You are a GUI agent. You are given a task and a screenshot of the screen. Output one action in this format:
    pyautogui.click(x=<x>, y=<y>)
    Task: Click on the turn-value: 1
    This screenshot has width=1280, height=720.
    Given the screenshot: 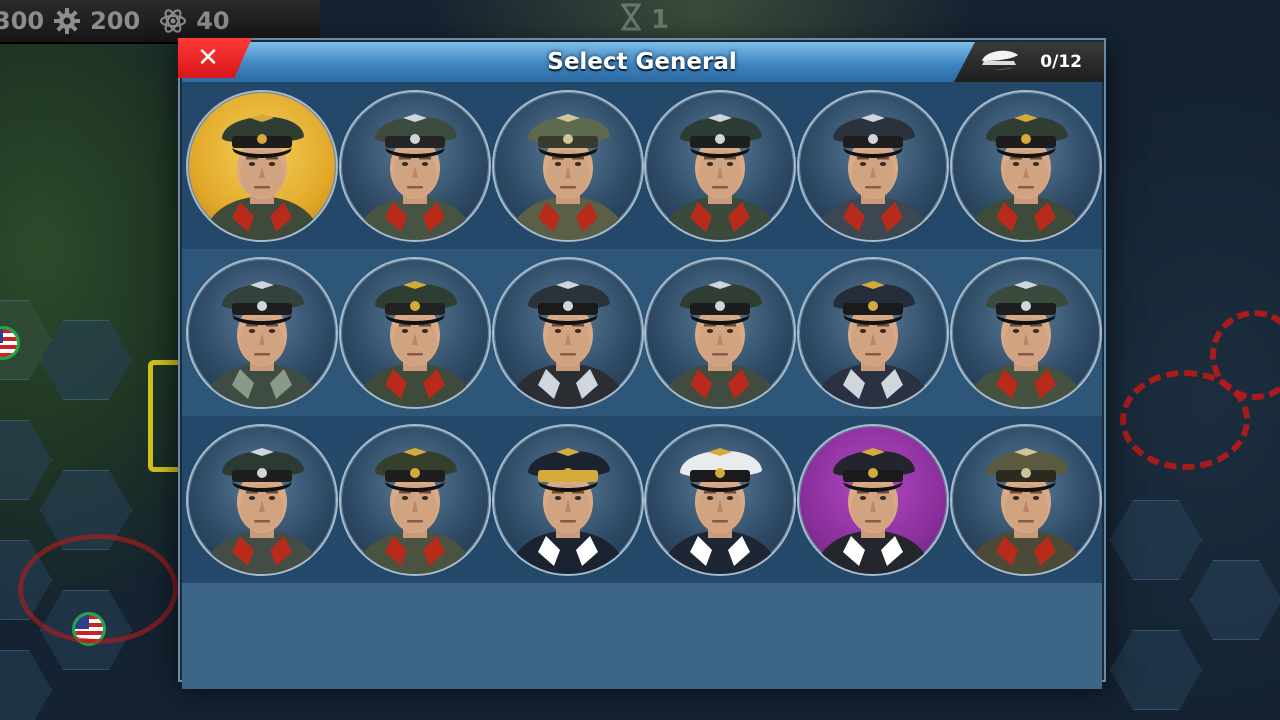 What is the action you would take?
    pyautogui.click(x=660, y=20)
    